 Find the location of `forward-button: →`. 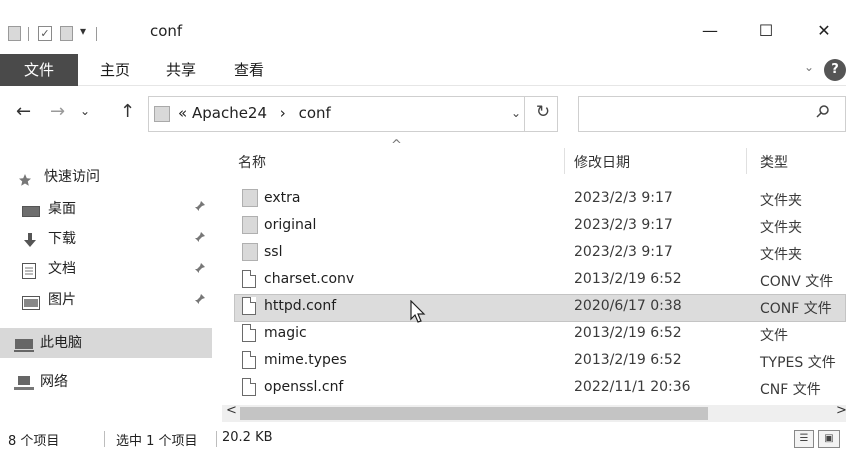

forward-button: → is located at coordinates (57, 111).